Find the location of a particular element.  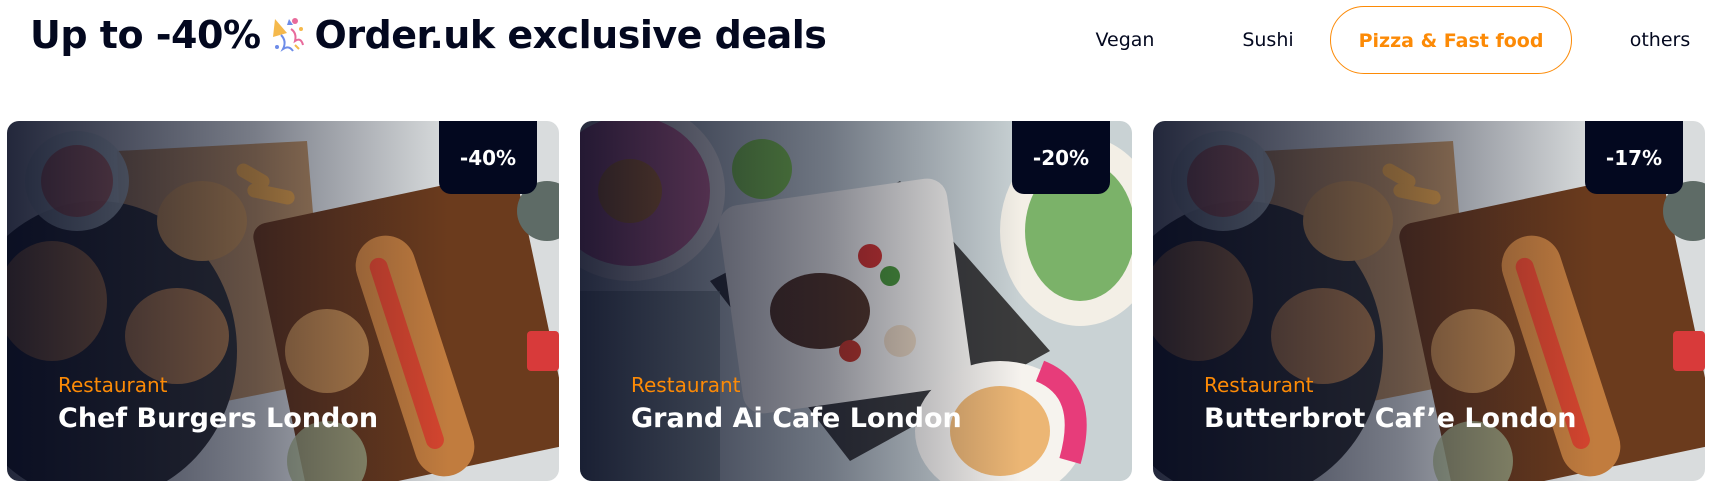

discount-badge: -17% is located at coordinates (1634, 157).